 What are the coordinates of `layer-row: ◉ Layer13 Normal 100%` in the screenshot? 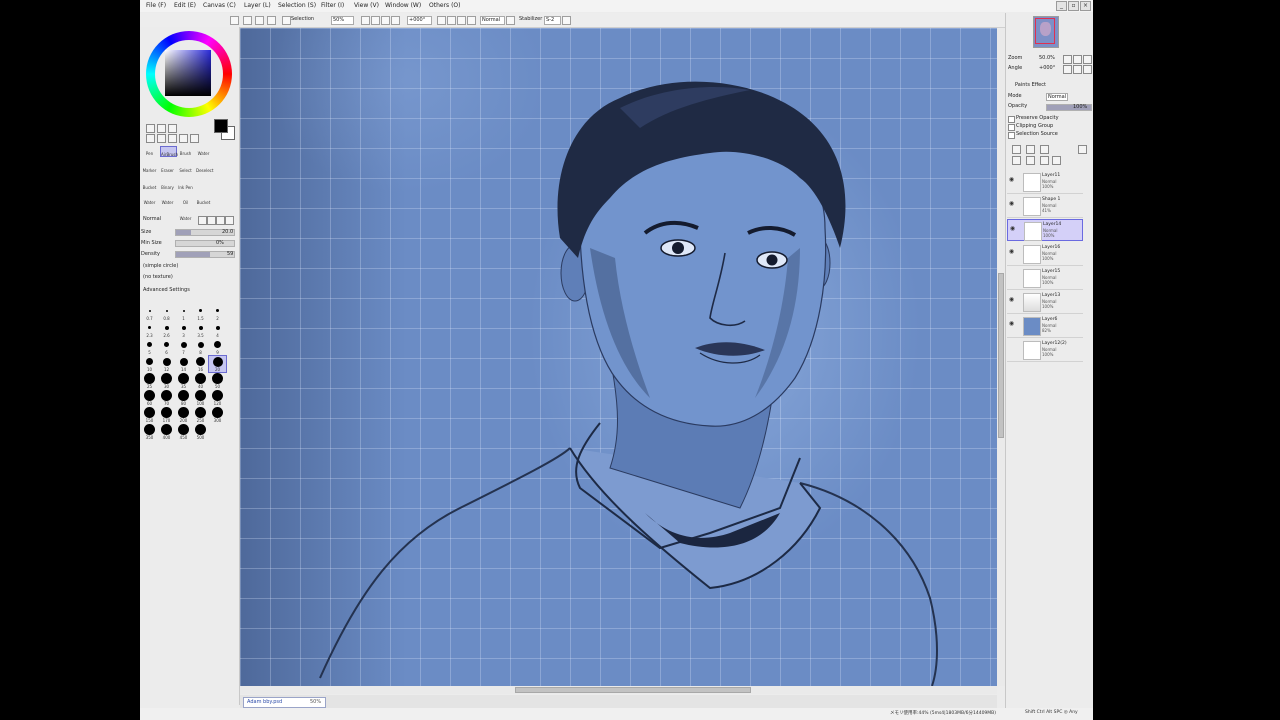 It's located at (1045, 302).